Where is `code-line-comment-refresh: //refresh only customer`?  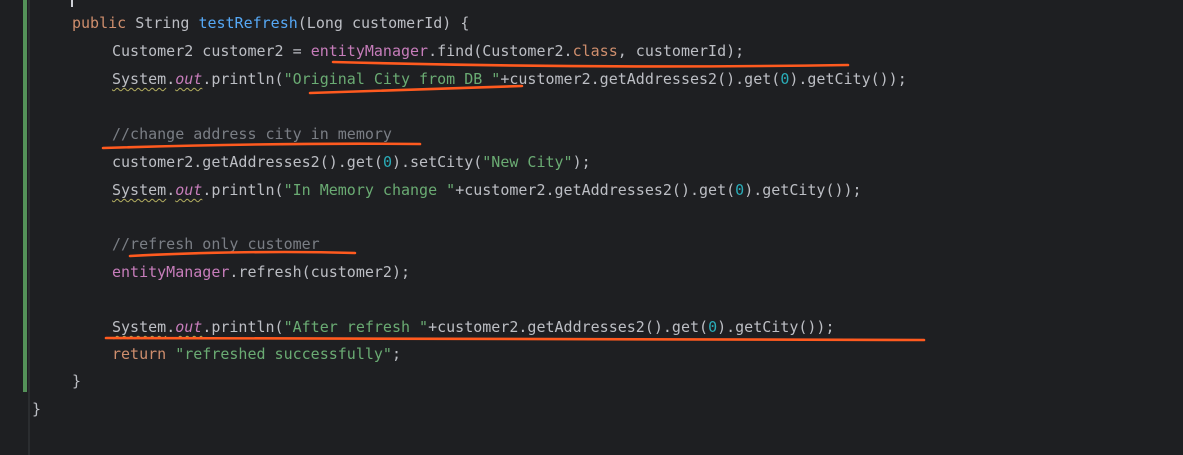 code-line-comment-refresh: //refresh only customer is located at coordinates (216, 244).